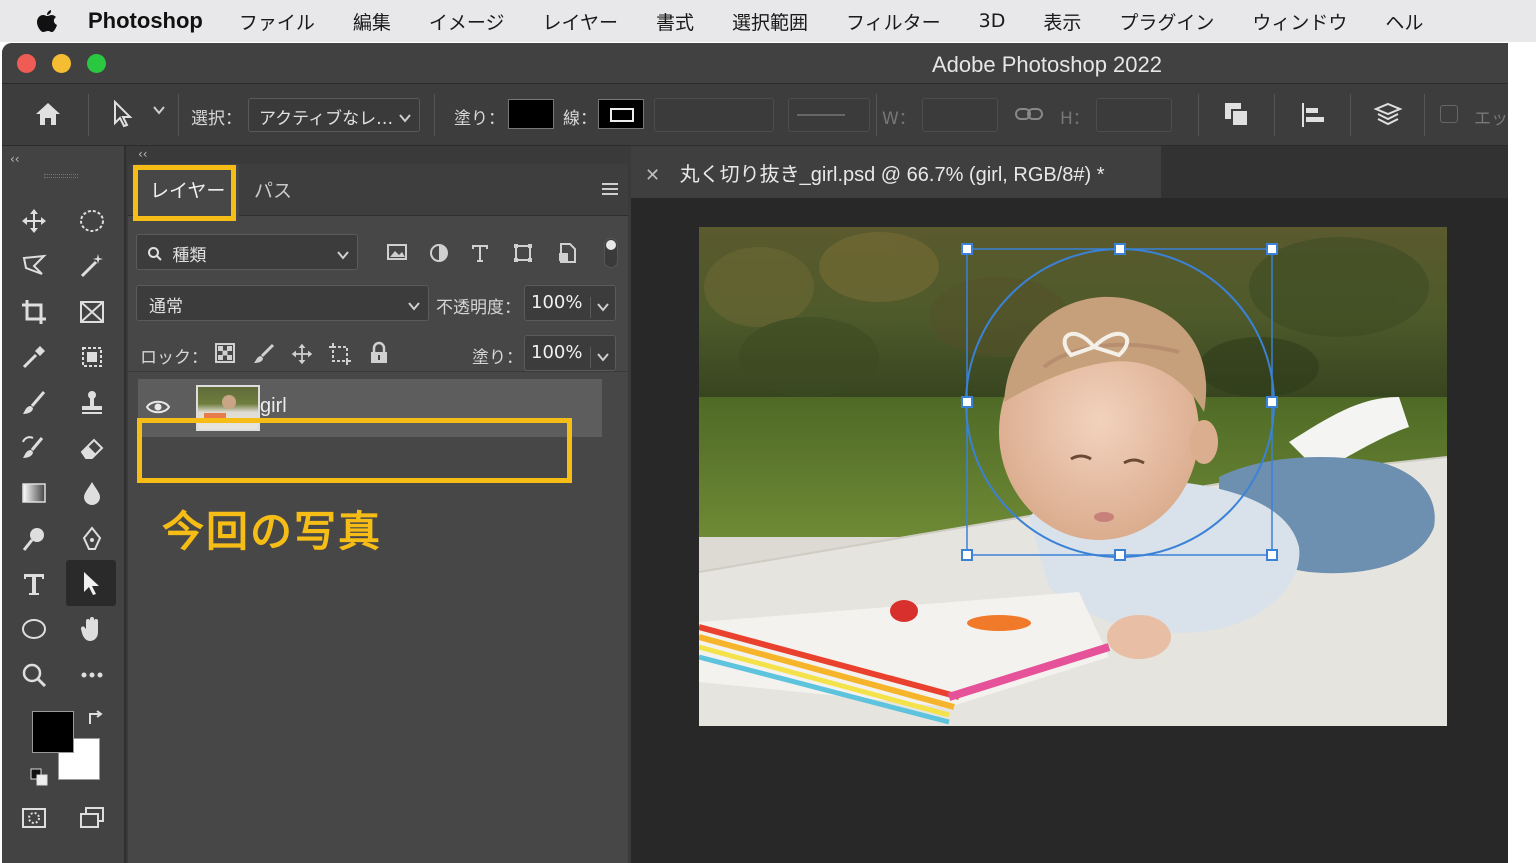  Describe the element at coordinates (480, 255) in the screenshot. I see `type-layer-filter-icon` at that location.